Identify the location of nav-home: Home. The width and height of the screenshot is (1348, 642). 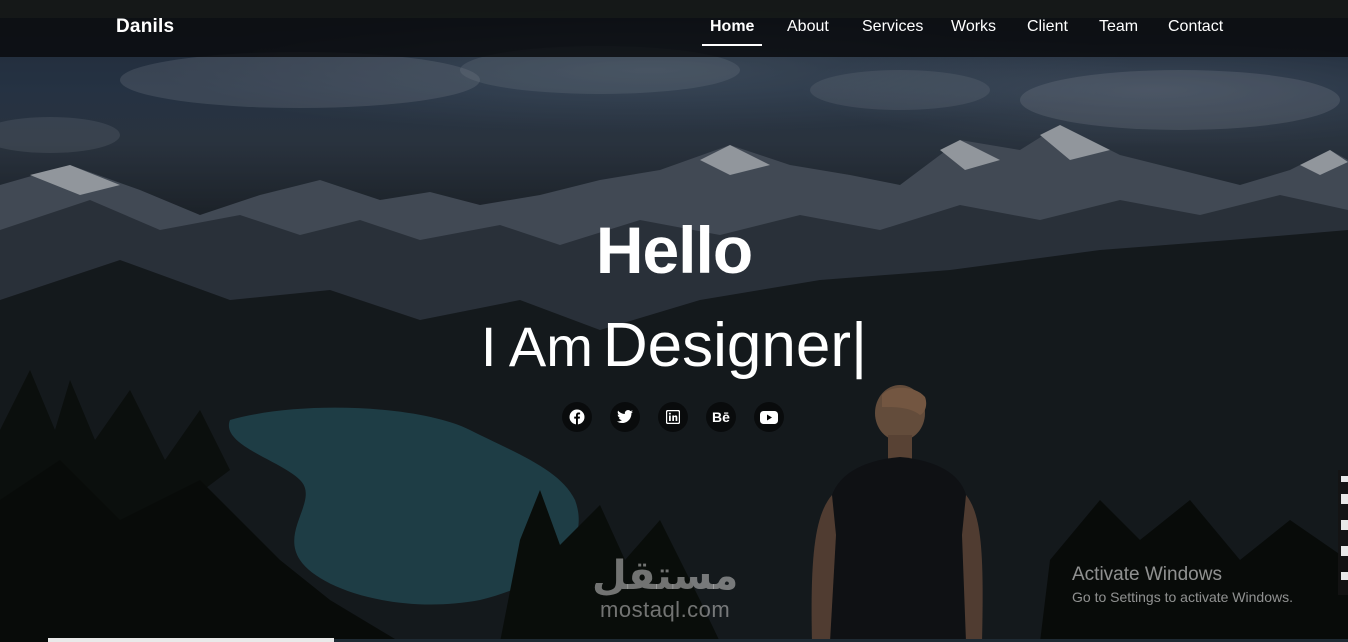
(732, 32).